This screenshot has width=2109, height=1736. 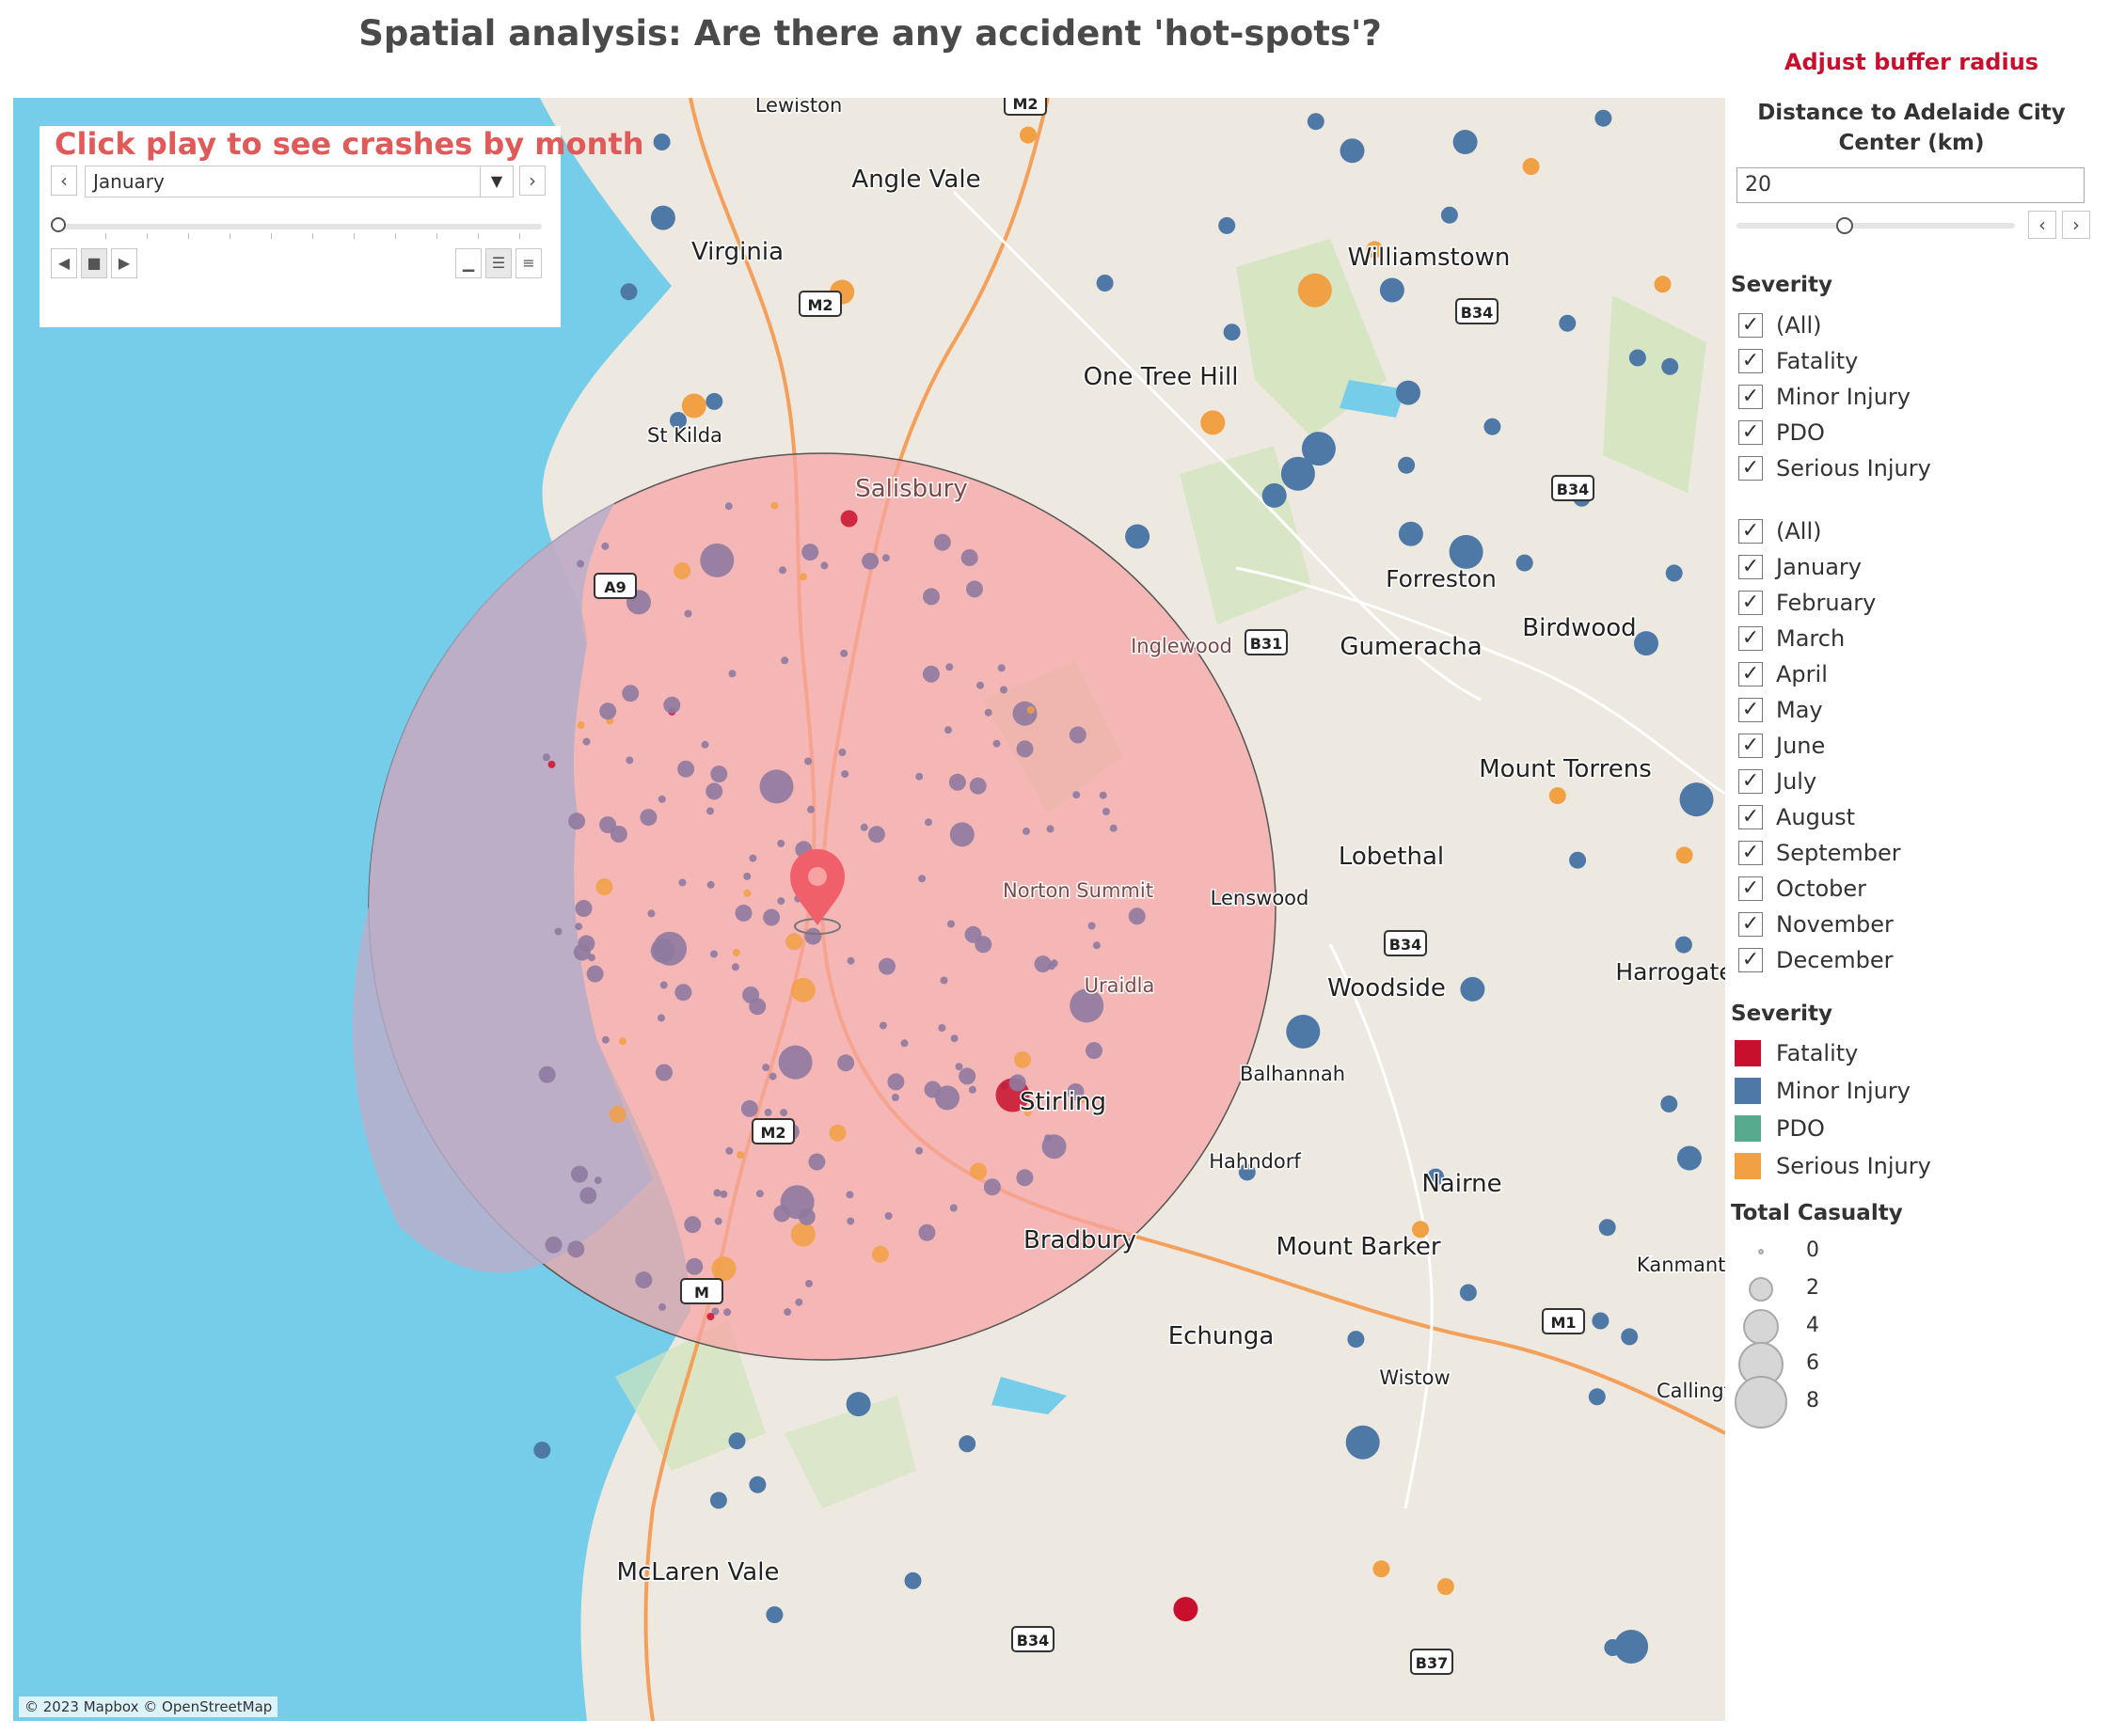 I want to click on buffer-input: 20, so click(x=1911, y=185).